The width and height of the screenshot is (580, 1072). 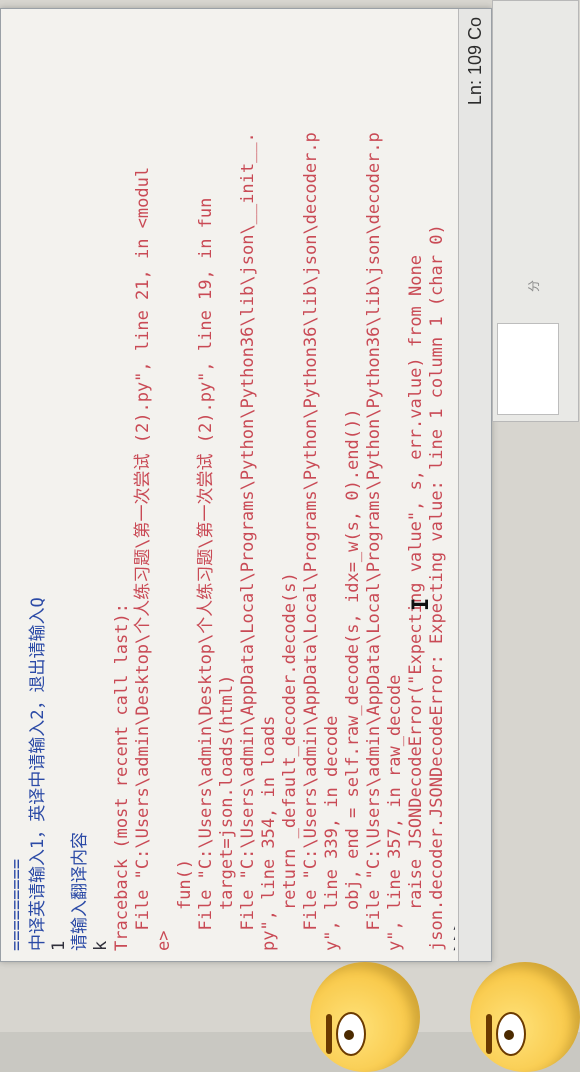 What do you see at coordinates (528, 369) in the screenshot?
I see `side-panel-box` at bounding box center [528, 369].